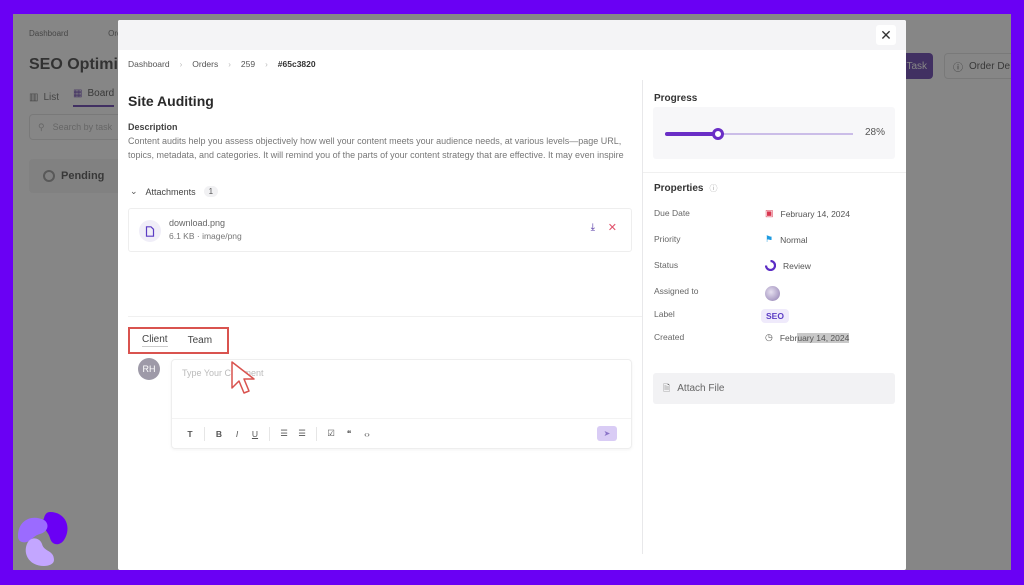 Image resolution: width=1024 pixels, height=585 pixels. Describe the element at coordinates (197, 223) in the screenshot. I see `file-name: download.png` at that location.